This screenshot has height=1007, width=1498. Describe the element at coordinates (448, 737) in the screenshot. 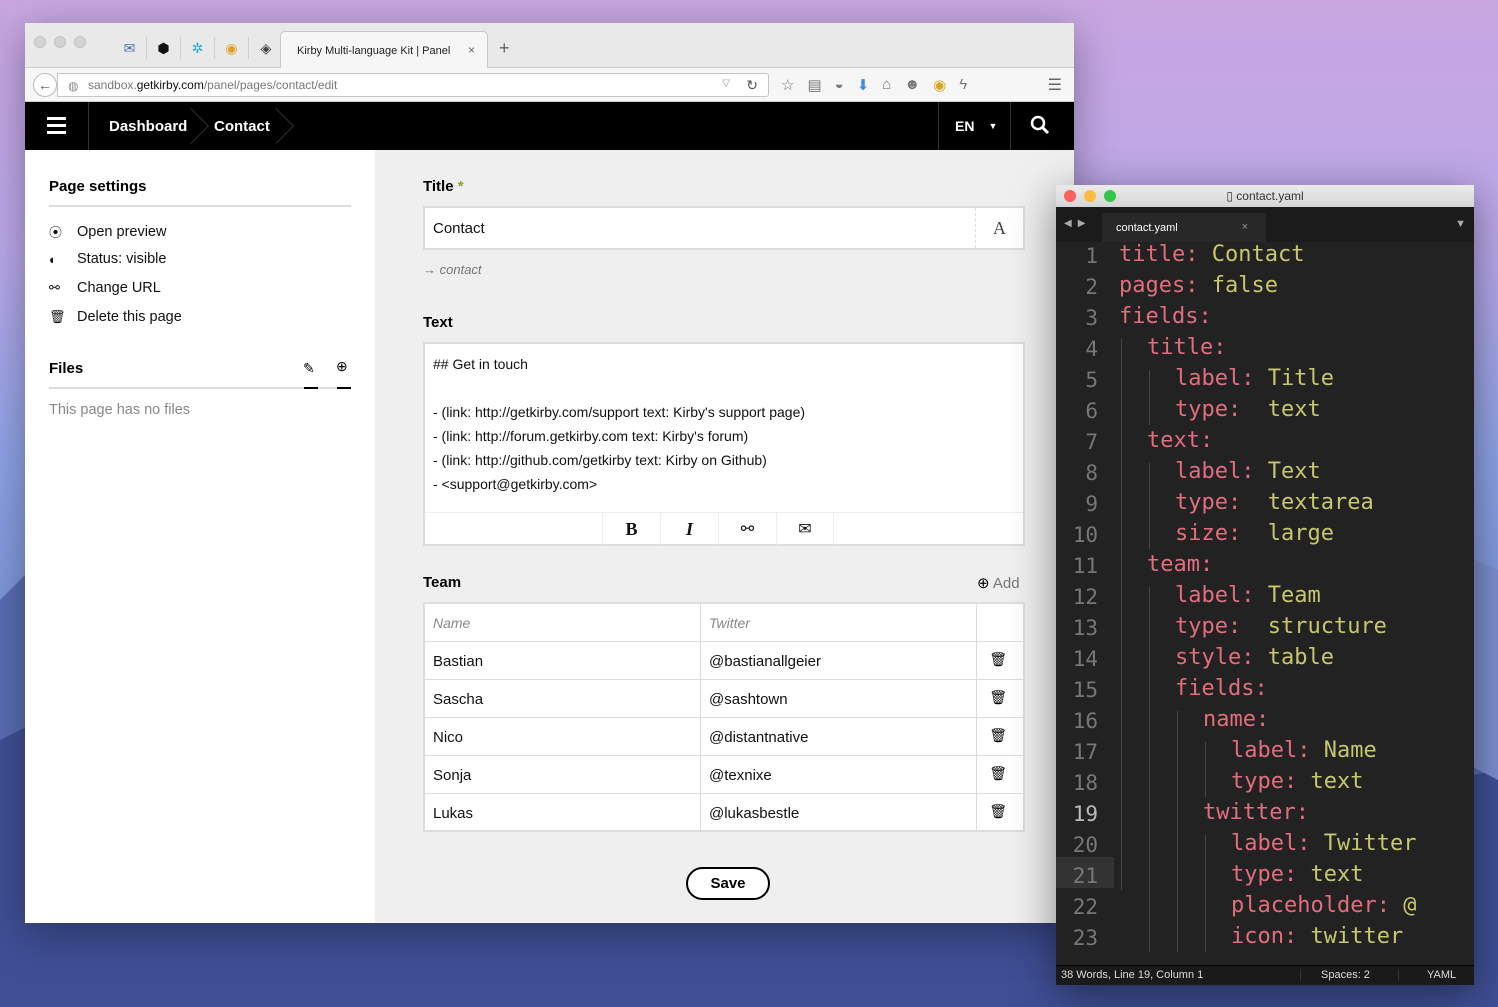

I see `cell-name: Nico` at that location.